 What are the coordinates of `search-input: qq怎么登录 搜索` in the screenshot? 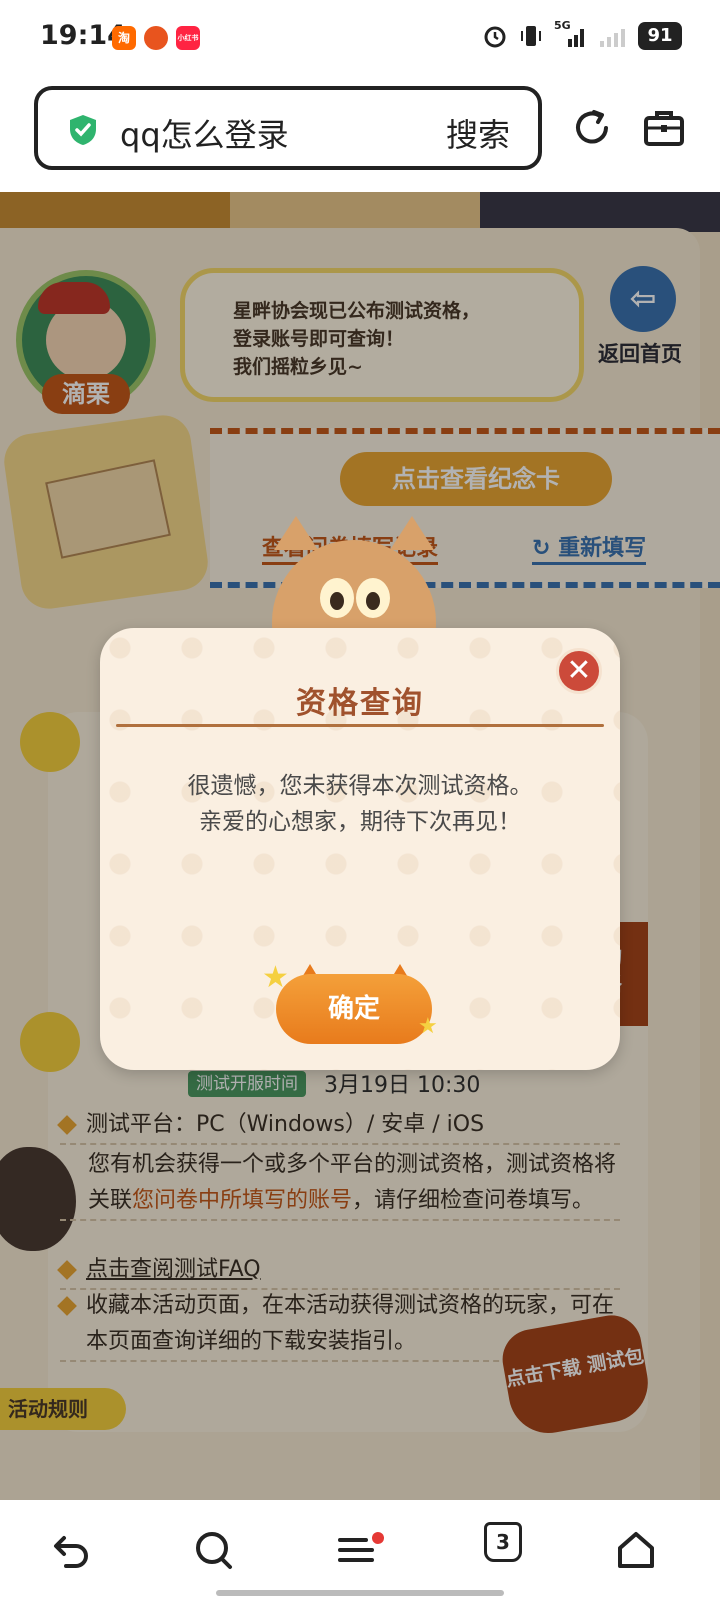 It's located at (288, 128).